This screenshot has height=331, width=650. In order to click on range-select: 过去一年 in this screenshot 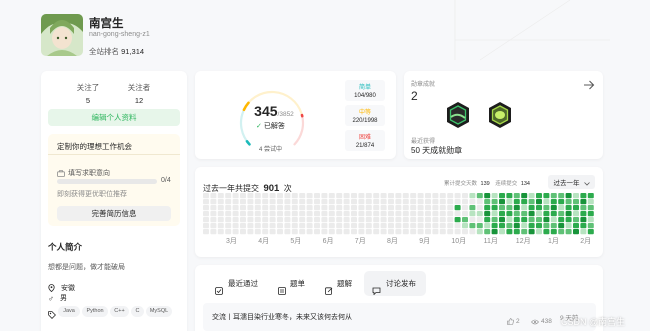, I will do `click(571, 182)`.